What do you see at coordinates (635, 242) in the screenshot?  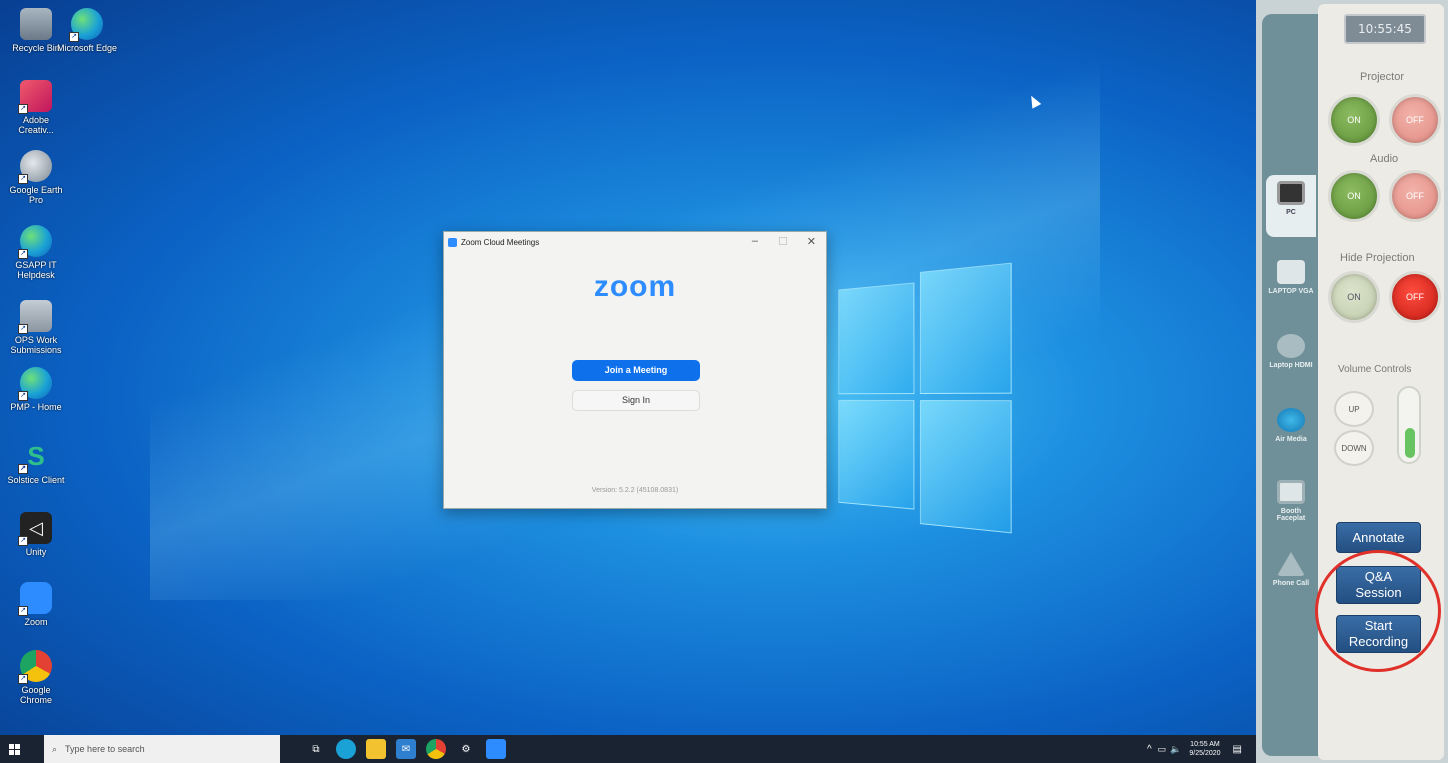 I see `zoom-title-bar: Zoom Cloud Meetings` at bounding box center [635, 242].